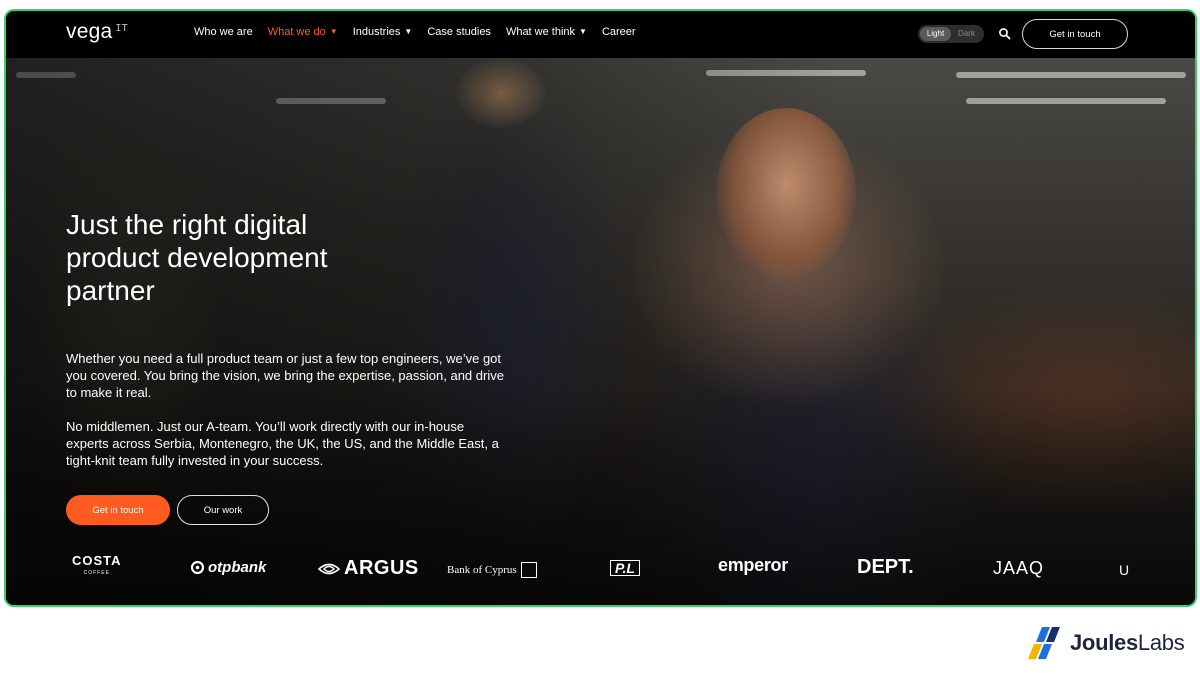 The width and height of the screenshot is (1200, 690). I want to click on vega-it-logo: vega IT, so click(97, 32).